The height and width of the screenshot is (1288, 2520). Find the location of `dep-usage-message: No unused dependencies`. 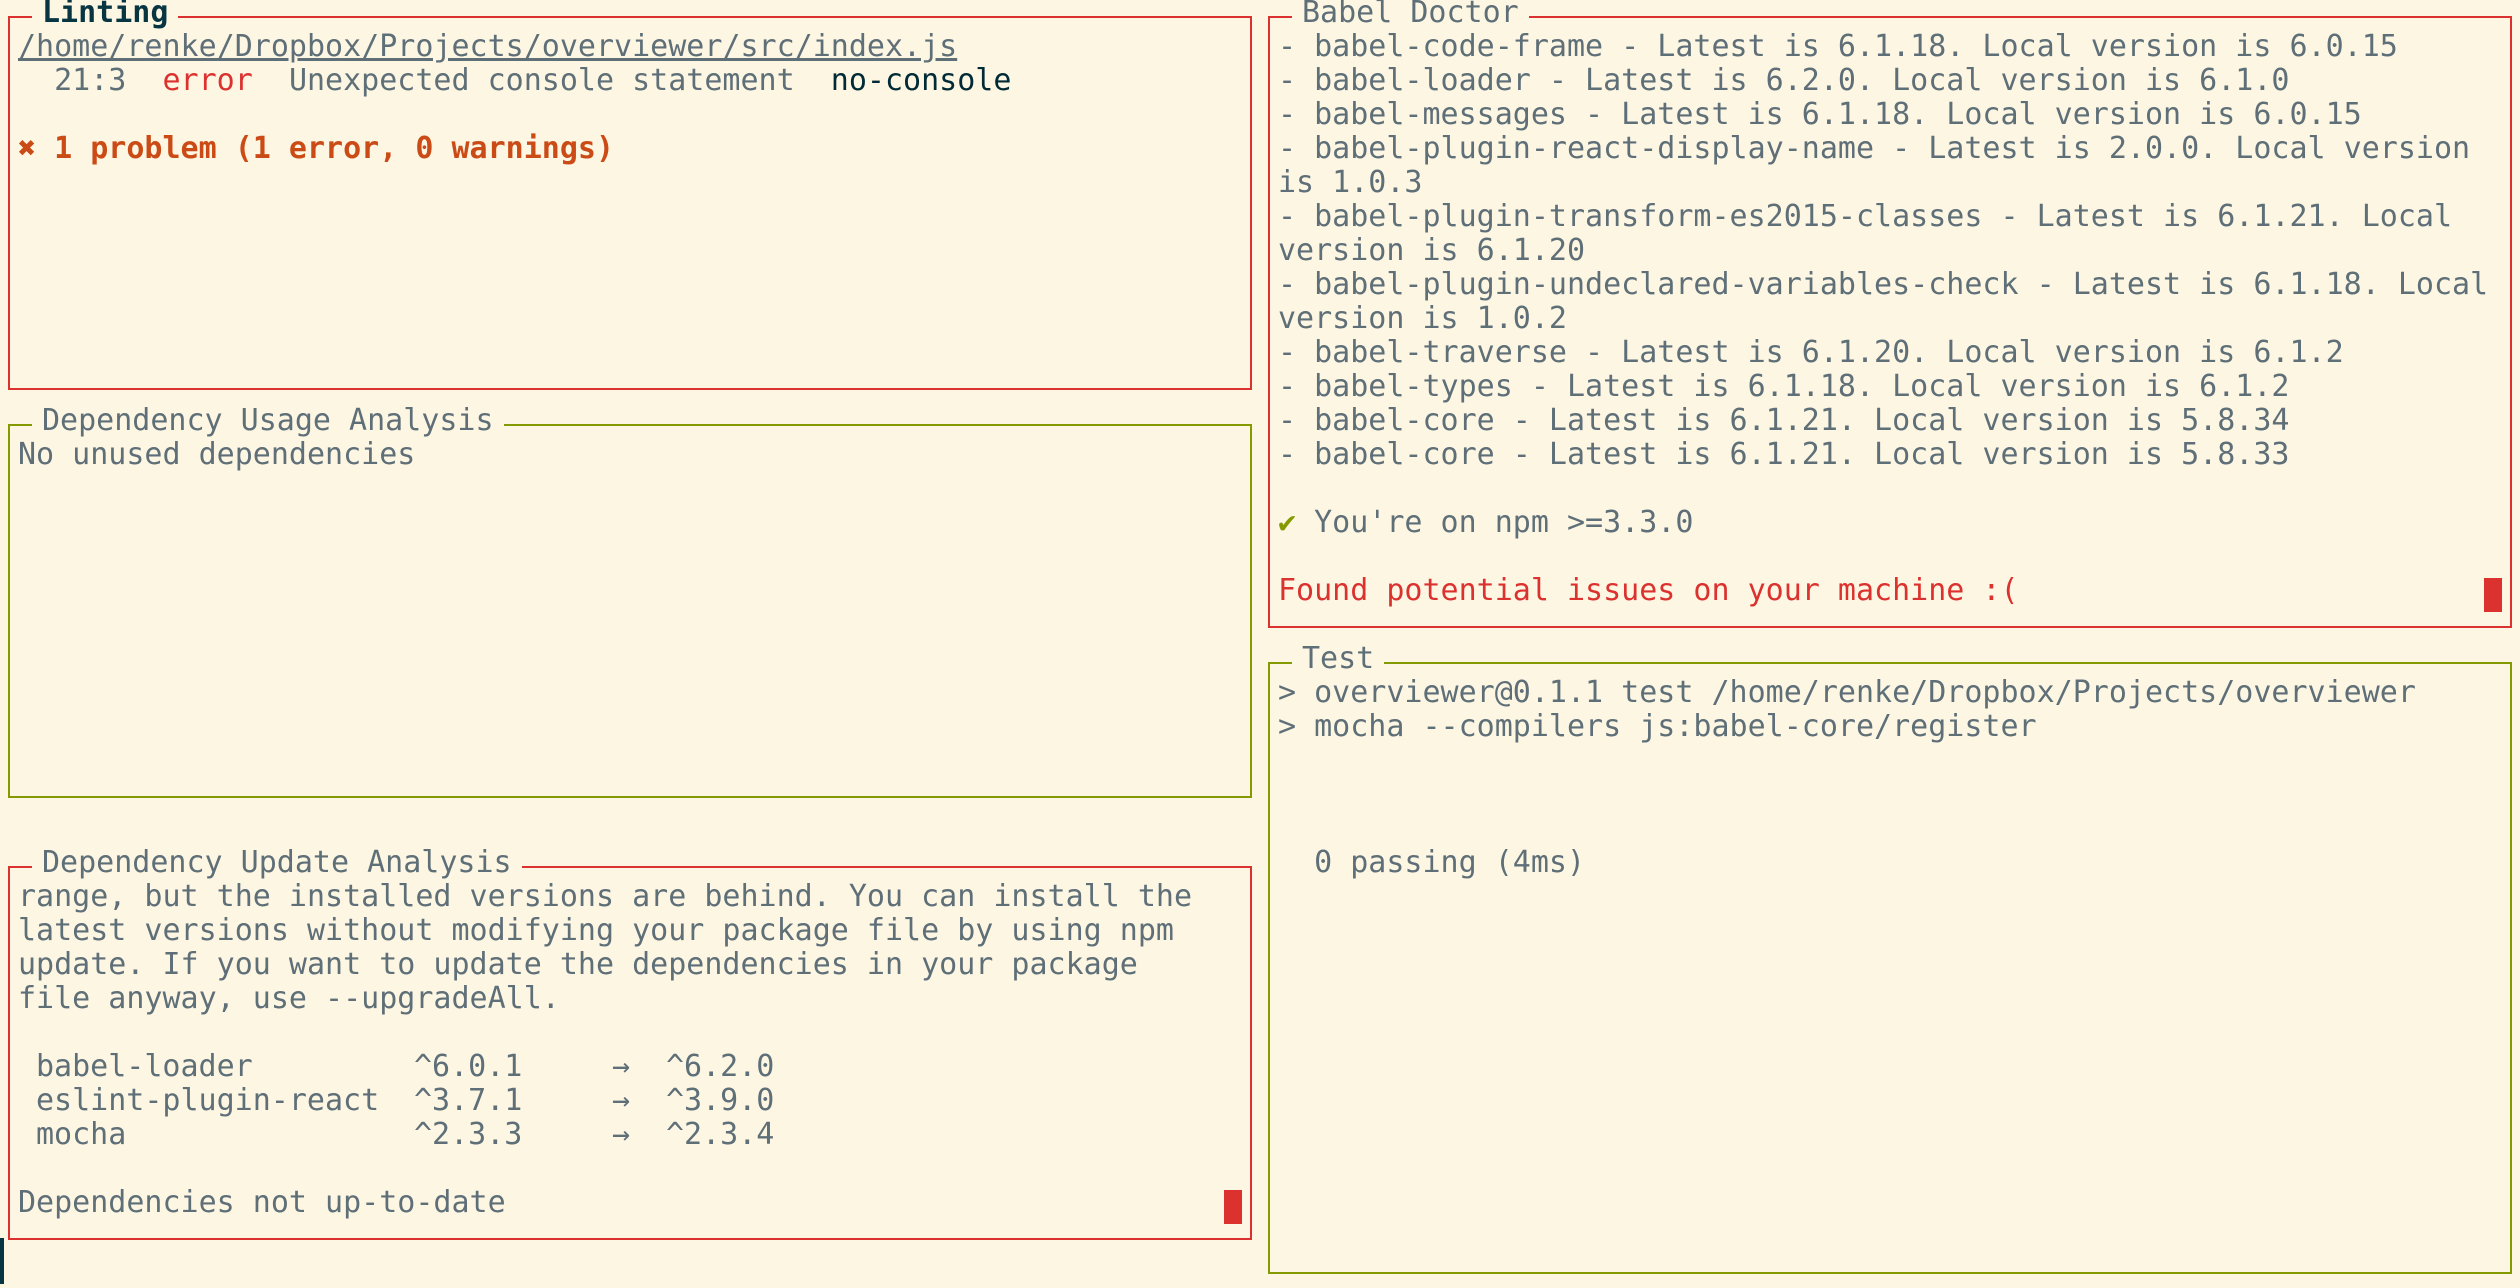

dep-usage-message: No unused dependencies is located at coordinates (217, 455).